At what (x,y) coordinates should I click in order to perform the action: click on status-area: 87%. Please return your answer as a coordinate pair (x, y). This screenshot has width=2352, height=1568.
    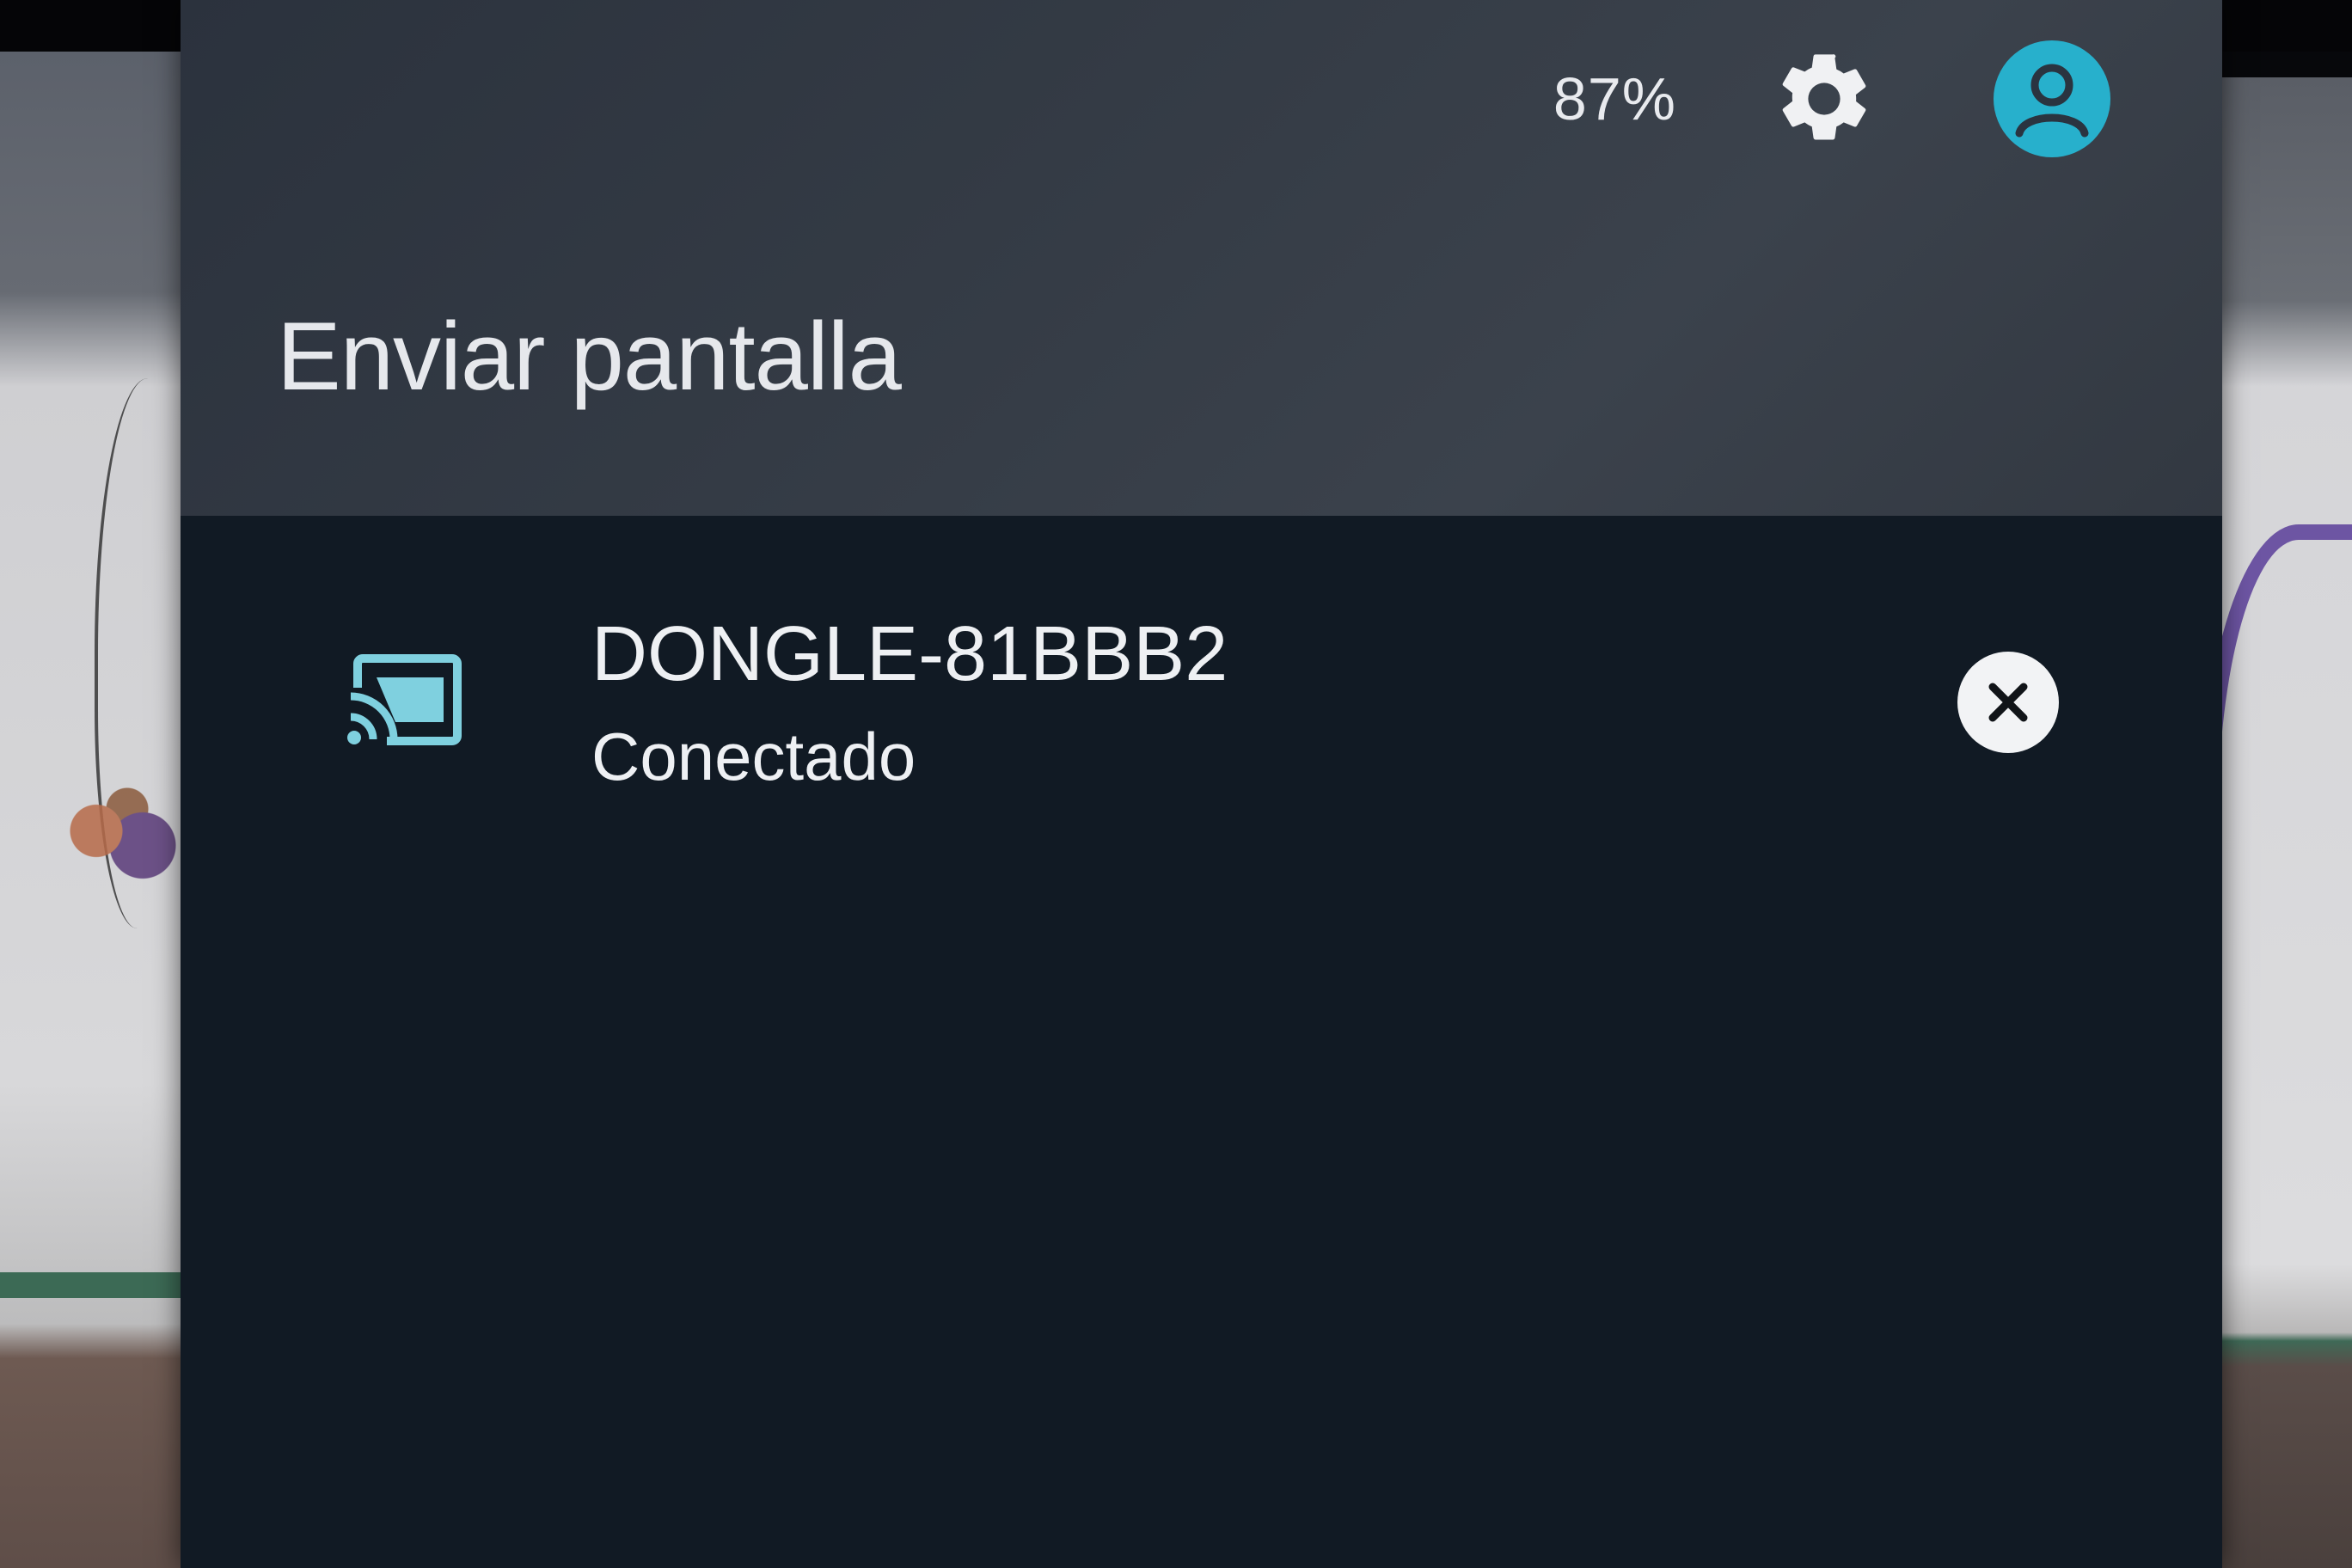
    Looking at the image, I should click on (1831, 98).